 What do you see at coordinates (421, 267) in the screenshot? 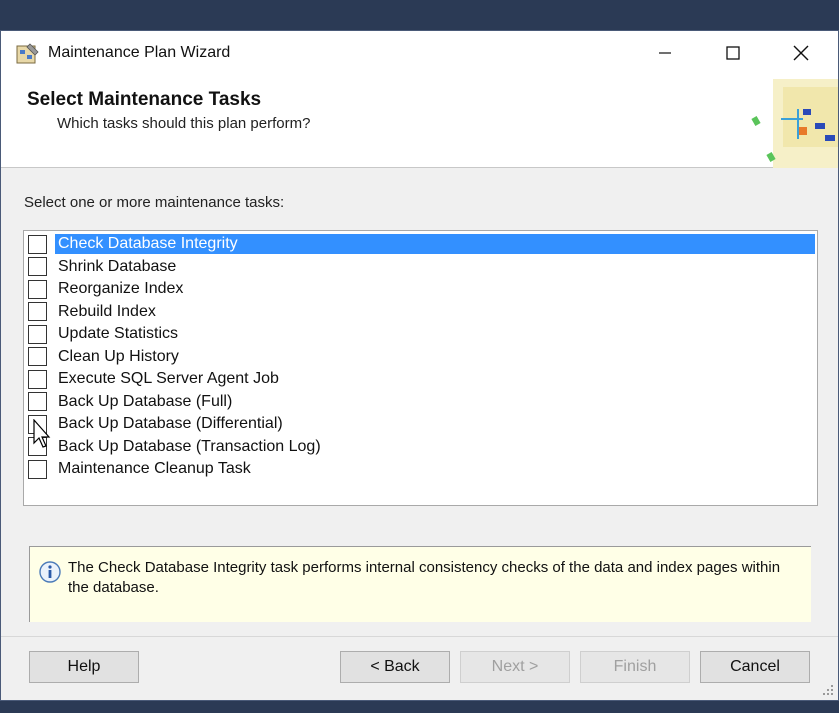
I see `task-item-shrink-database: Shrink Database` at bounding box center [421, 267].